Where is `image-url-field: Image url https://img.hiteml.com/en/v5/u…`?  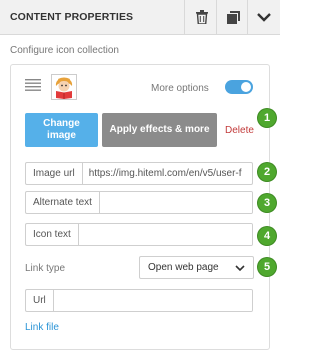 image-url-field: Image url https://img.hiteml.com/en/v5/u… is located at coordinates (139, 173).